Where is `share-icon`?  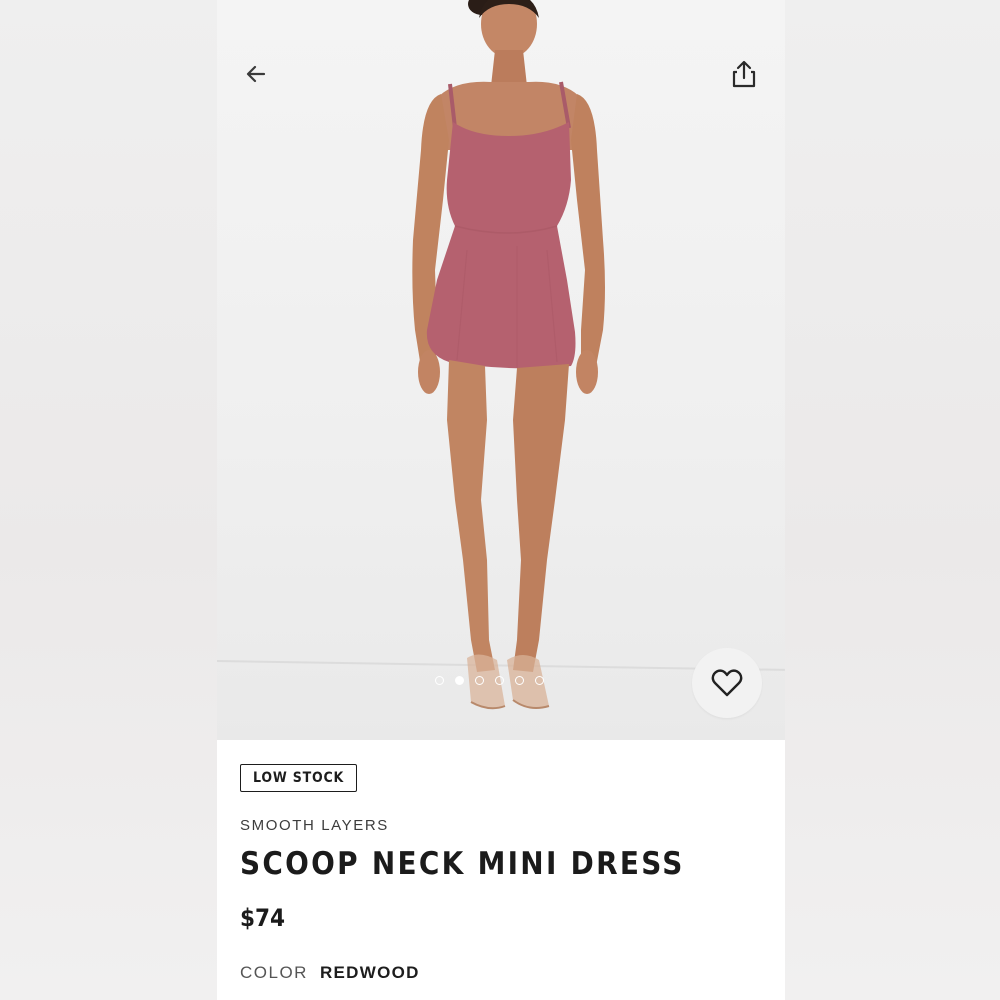 share-icon is located at coordinates (744, 74).